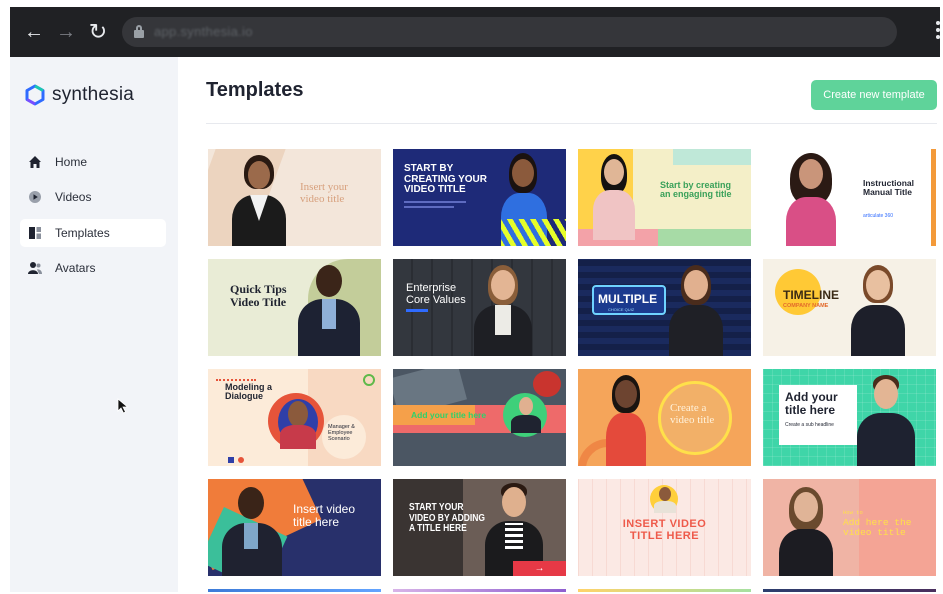 The width and height of the screenshot is (943, 594). I want to click on template-card: How to Add here the video title, so click(849, 527).